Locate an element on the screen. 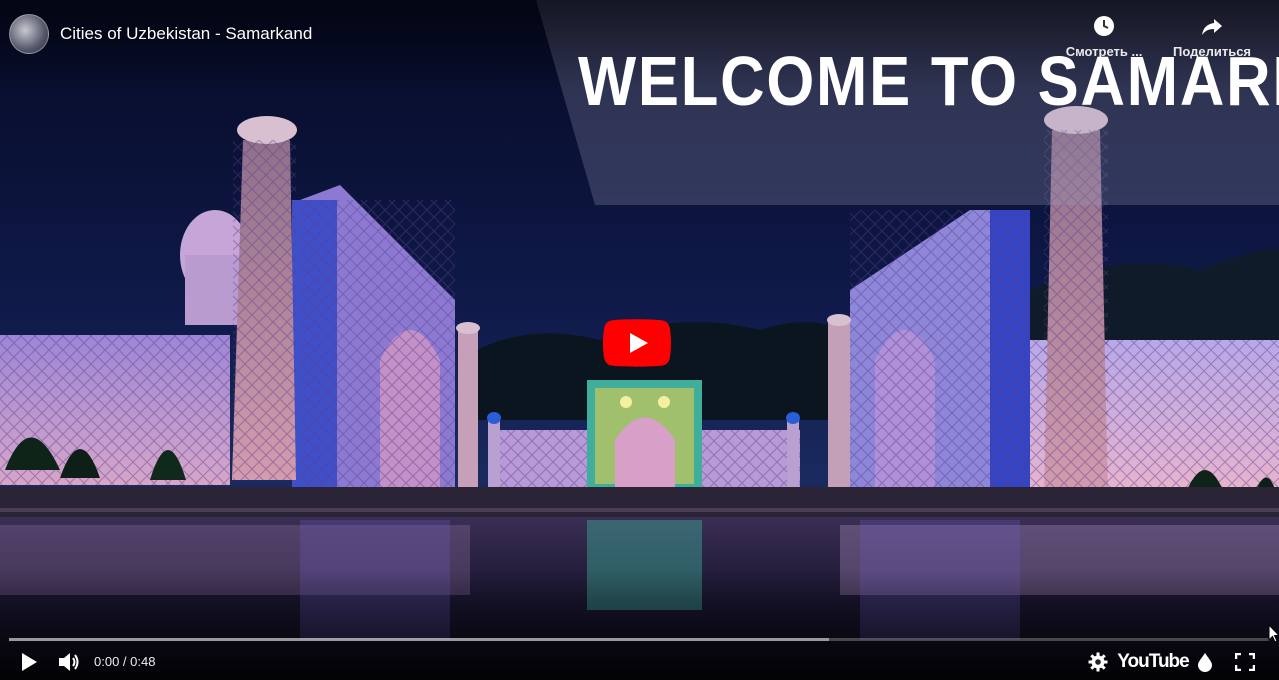 This screenshot has width=1279, height=680. play-button is located at coordinates (29, 662).